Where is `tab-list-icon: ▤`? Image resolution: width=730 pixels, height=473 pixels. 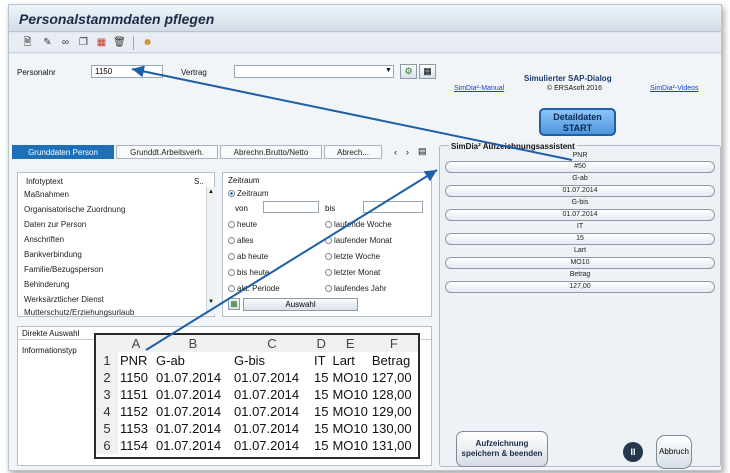
tab-list-icon: ▤ is located at coordinates (422, 151).